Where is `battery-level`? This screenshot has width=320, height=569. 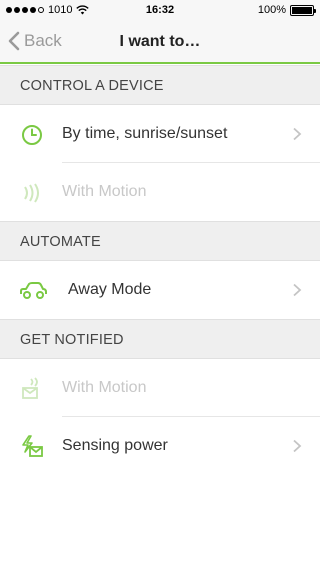
battery-level is located at coordinates (302, 10).